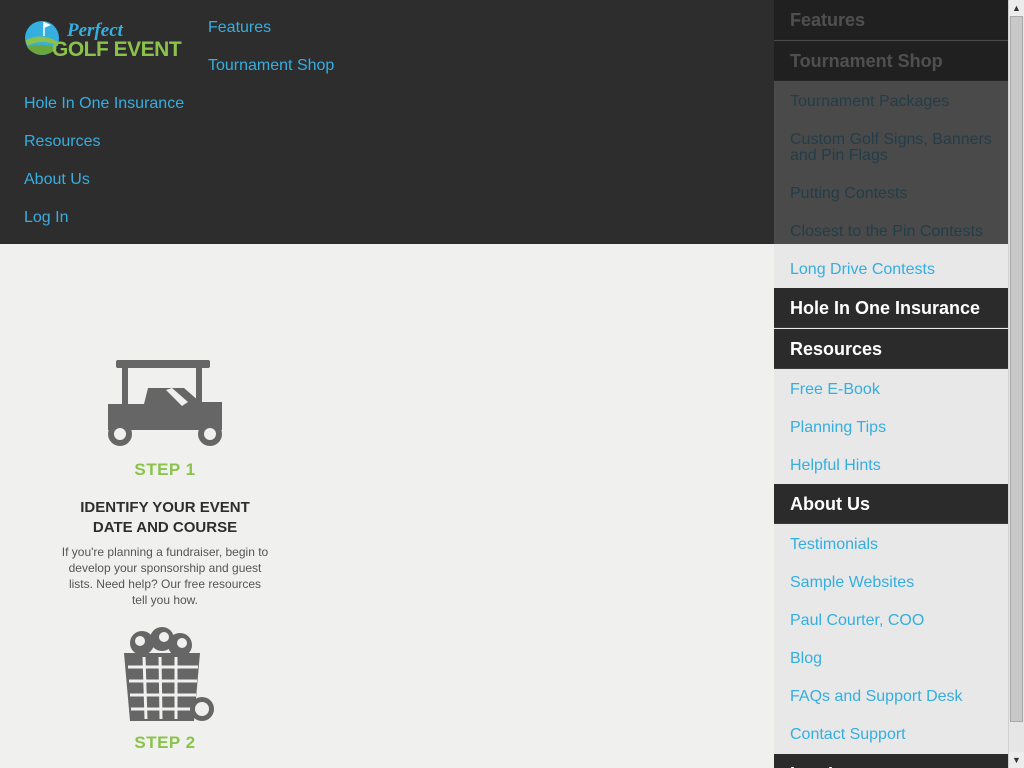  I want to click on step-1-title: IDENTIFY YOUR EVENT DATE AND COURSE, so click(165, 517).